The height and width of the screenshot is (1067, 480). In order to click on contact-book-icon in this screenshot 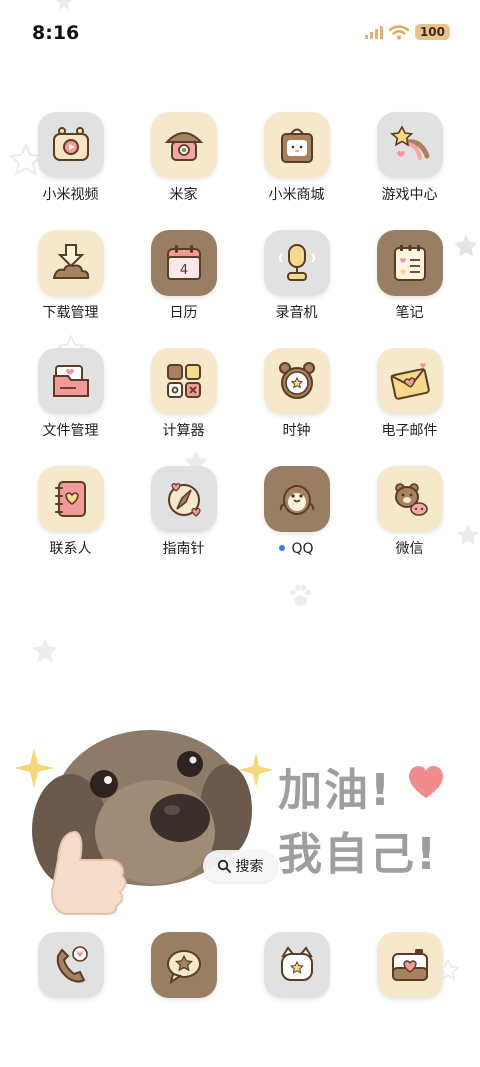, I will do `click(70, 499)`.